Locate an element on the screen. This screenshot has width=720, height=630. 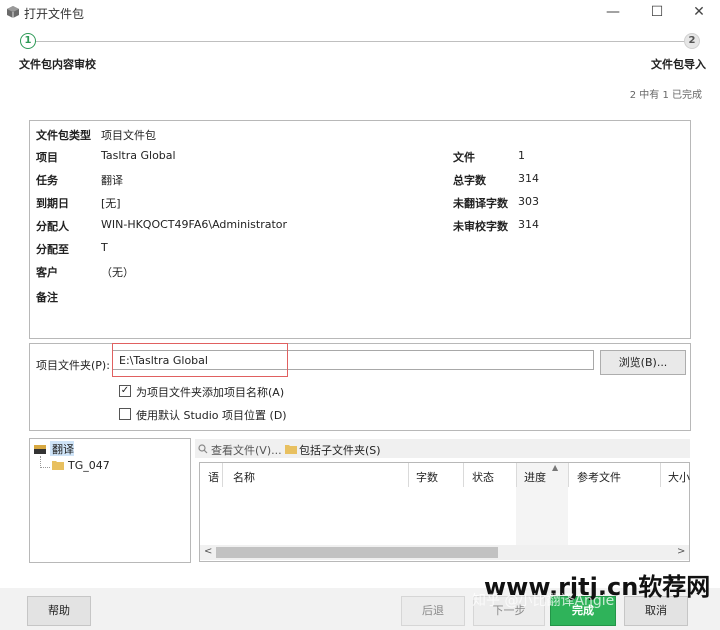
total-words-label: 总字数 is located at coordinates (469, 180).